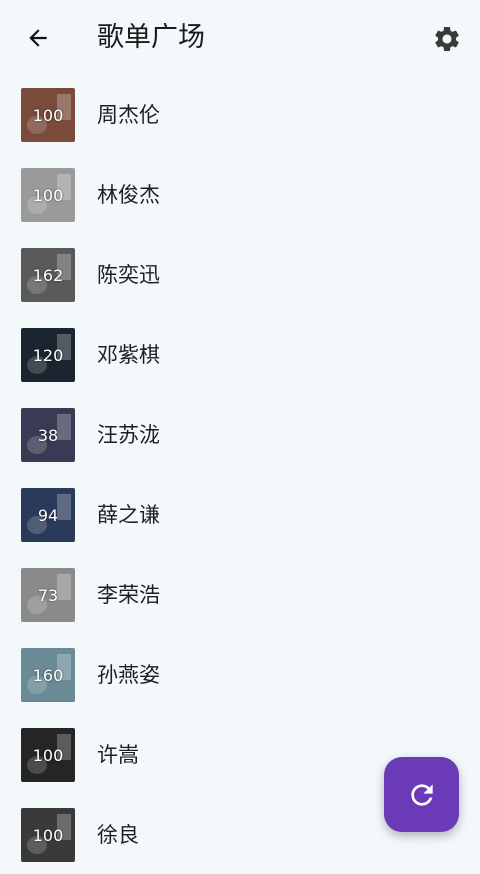 This screenshot has width=480, height=874. What do you see at coordinates (240, 594) in the screenshot?
I see `playlist-item: 73 李荣浩` at bounding box center [240, 594].